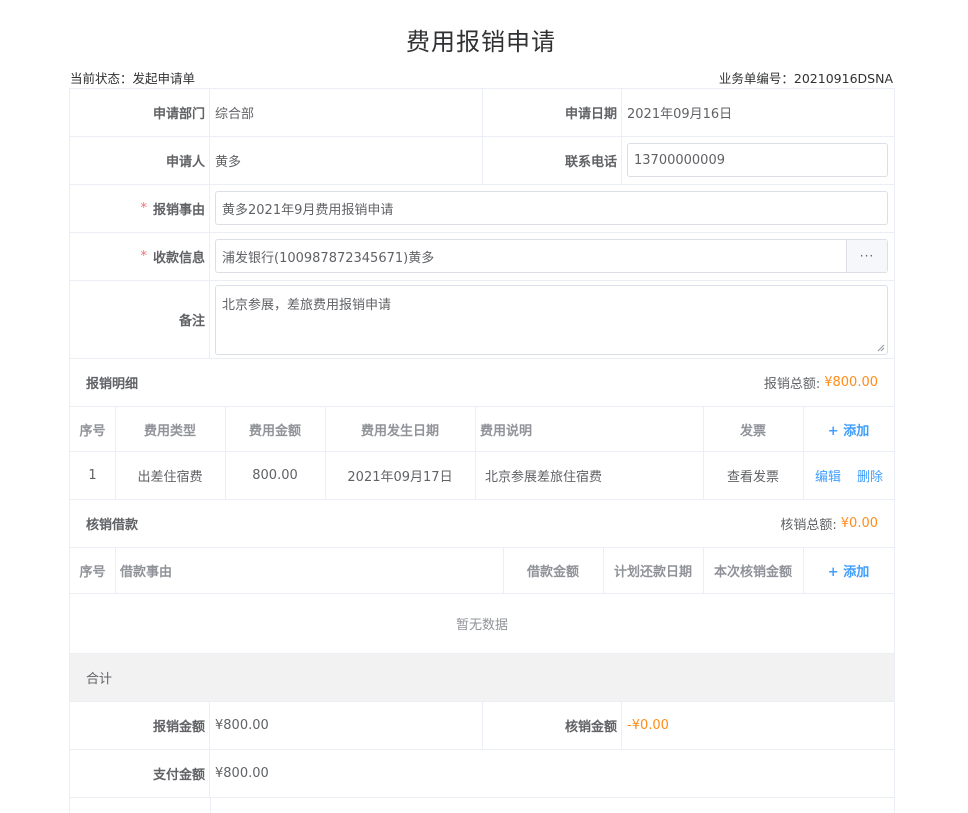  What do you see at coordinates (552, 572) in the screenshot?
I see `loan-col-amount: 借款金额` at bounding box center [552, 572].